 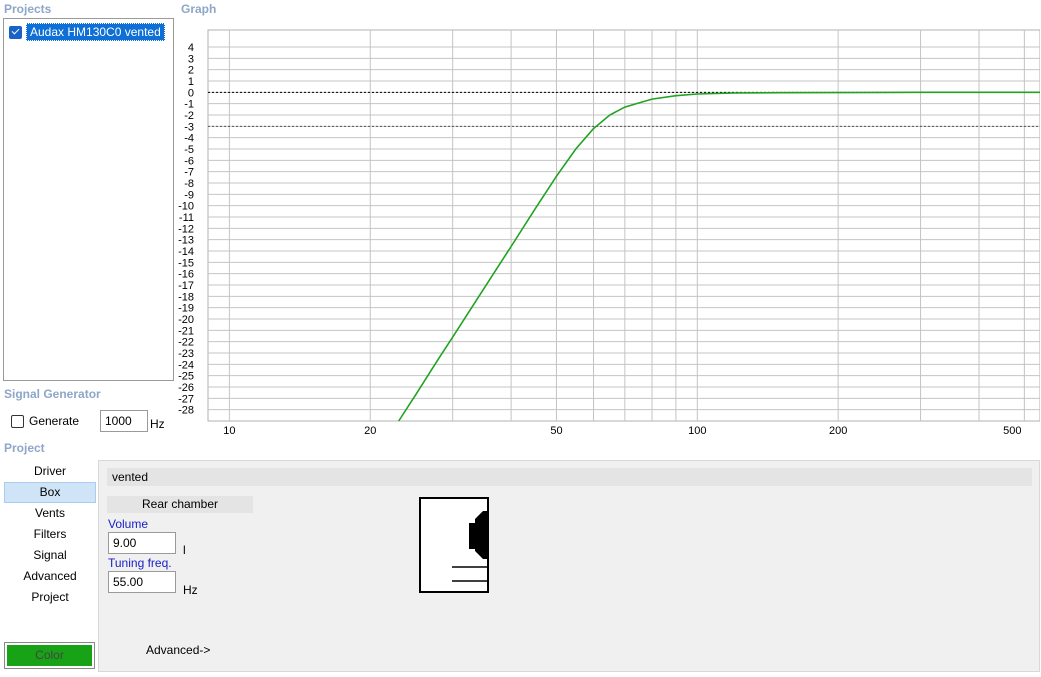 I want to click on x-tick-label: 10, so click(x=229, y=431).